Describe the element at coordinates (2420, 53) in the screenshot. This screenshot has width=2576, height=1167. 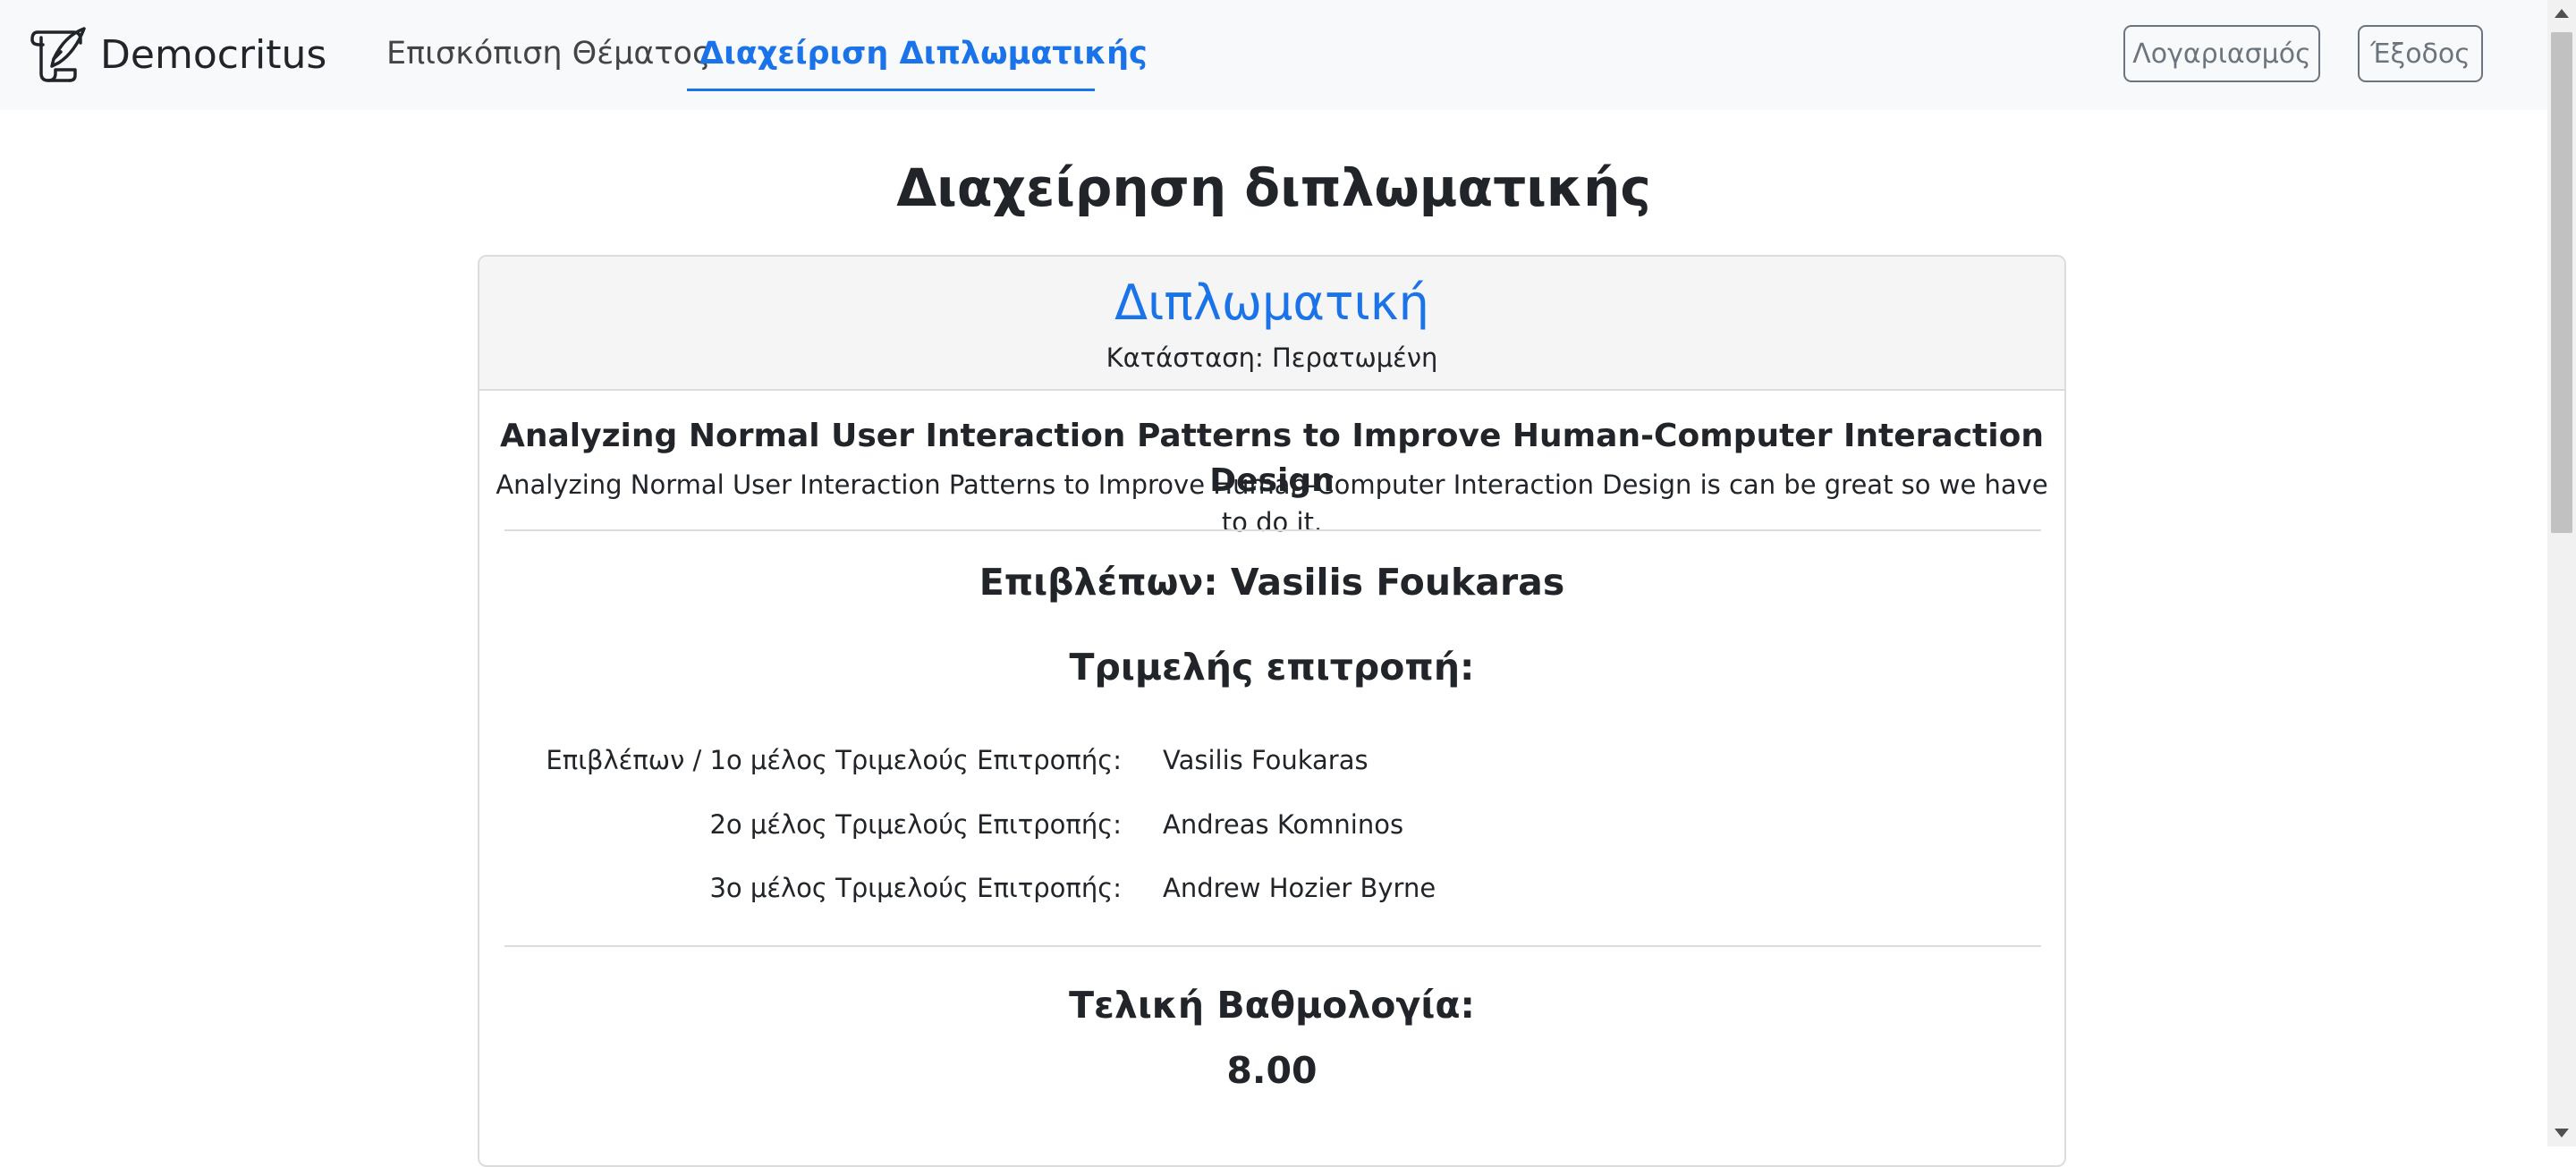
I see `logout-button: Έξοδος` at that location.